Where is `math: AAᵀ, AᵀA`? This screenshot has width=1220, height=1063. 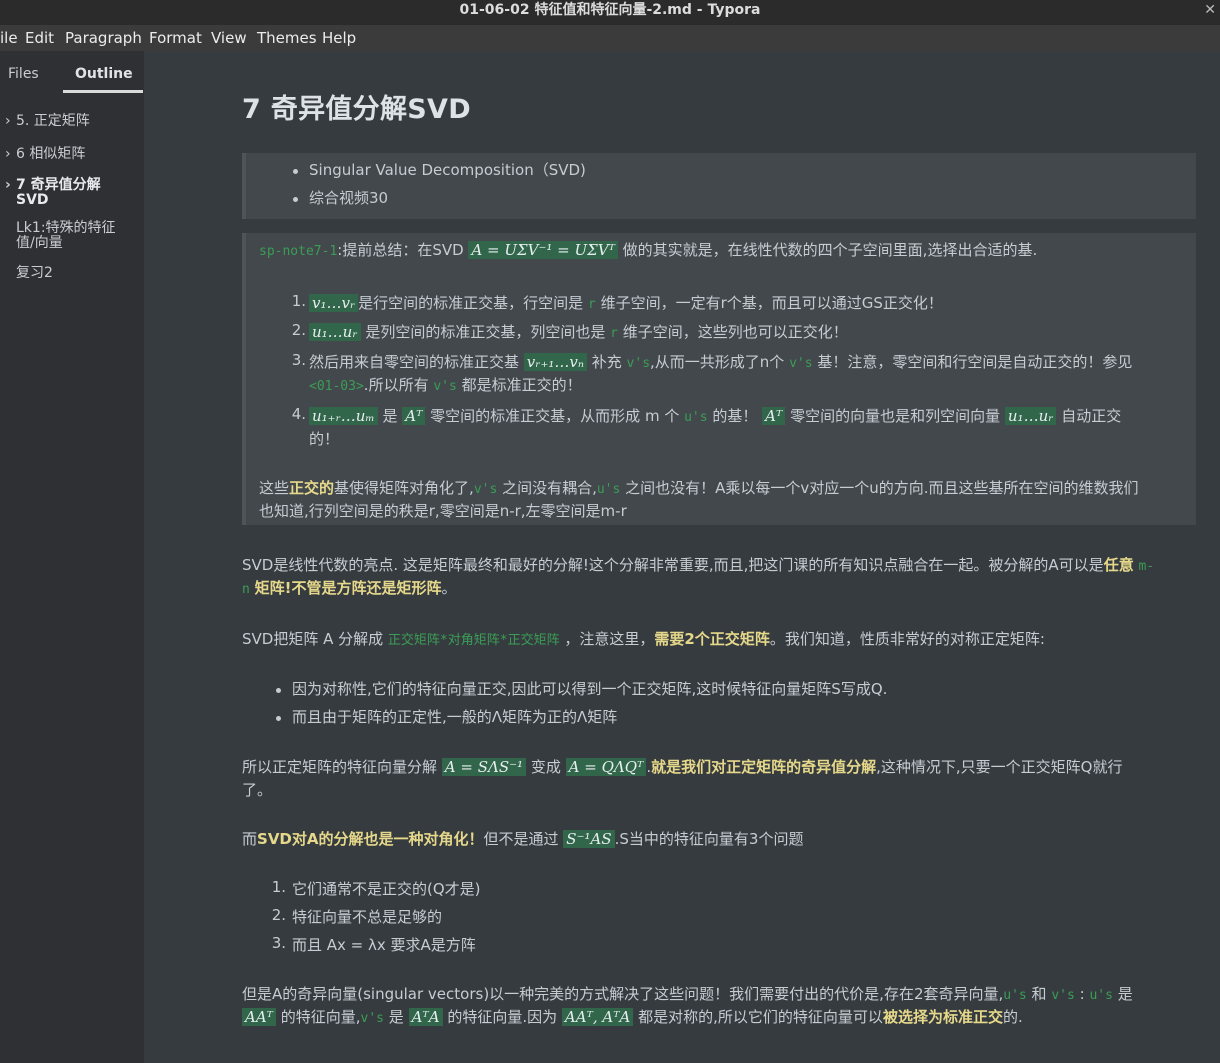 math: AAᵀ, AᵀA is located at coordinates (597, 1017).